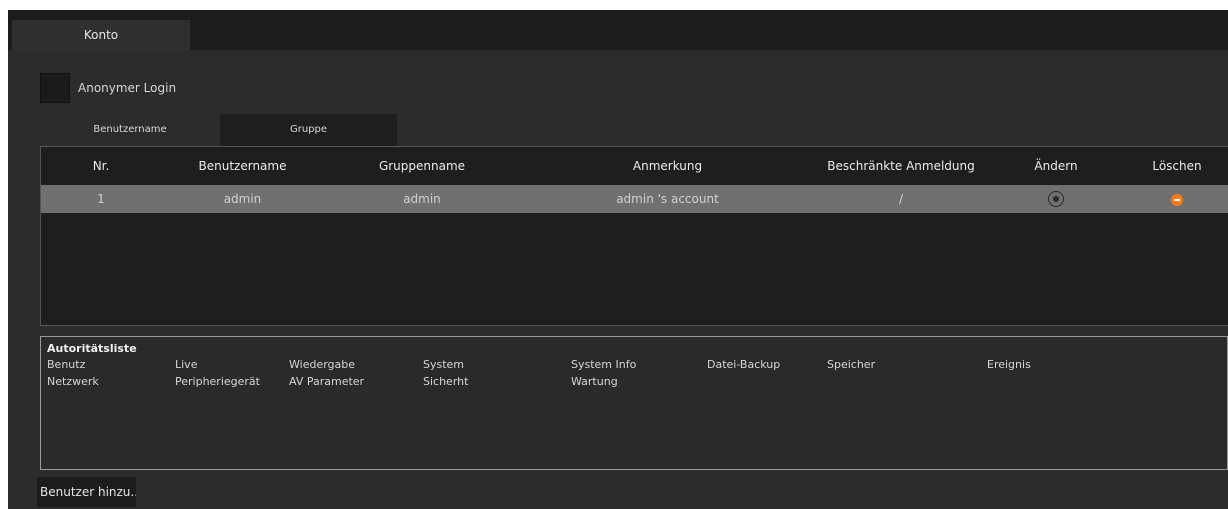  What do you see at coordinates (101, 166) in the screenshot?
I see `column-header-nr: Nr.` at bounding box center [101, 166].